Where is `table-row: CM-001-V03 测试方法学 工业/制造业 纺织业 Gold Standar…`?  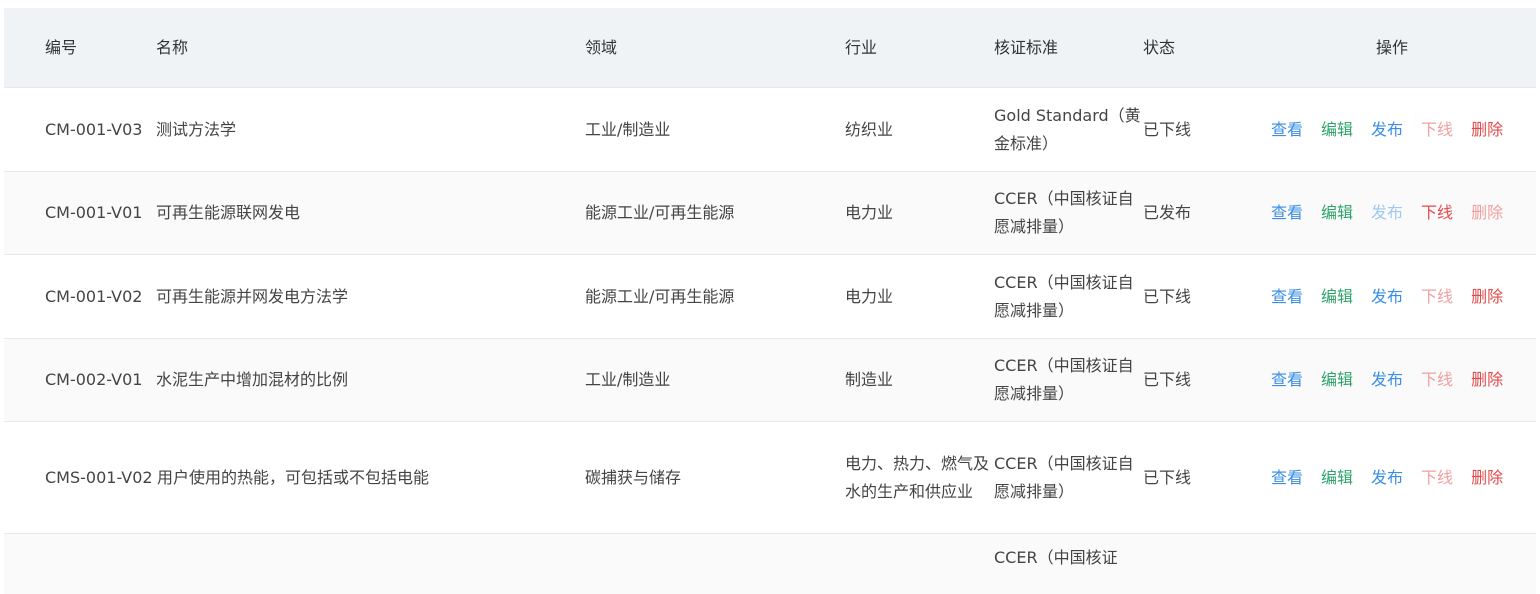 table-row: CM-001-V03 测试方法学 工业/制造业 纺织业 Gold Standar… is located at coordinates (770, 130).